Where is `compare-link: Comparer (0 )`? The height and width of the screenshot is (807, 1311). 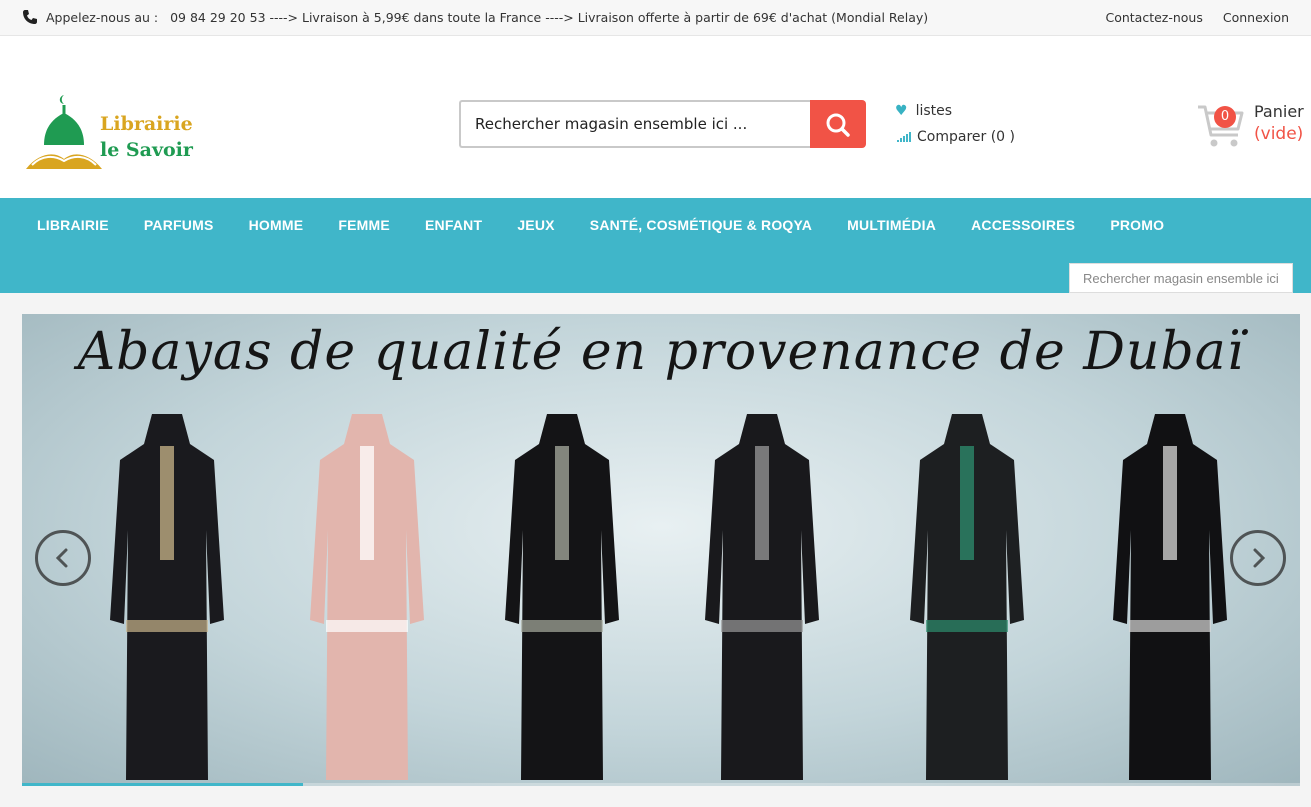 compare-link: Comparer (0 ) is located at coordinates (956, 137).